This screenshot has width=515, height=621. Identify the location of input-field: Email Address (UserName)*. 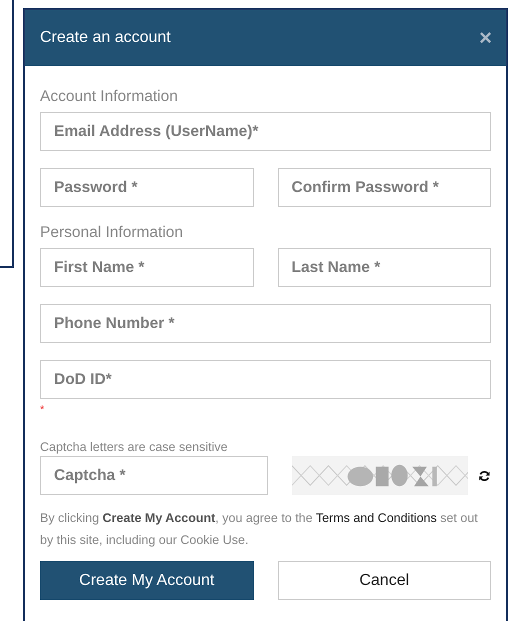
(265, 131).